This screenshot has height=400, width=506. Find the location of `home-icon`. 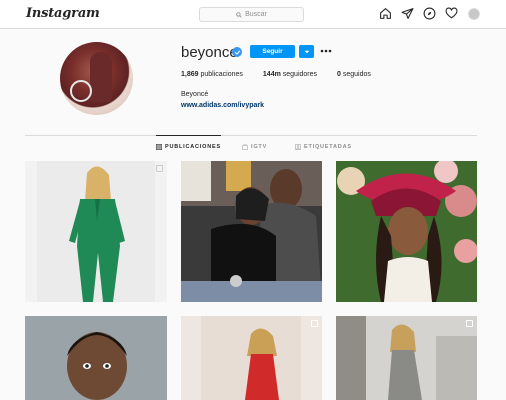

home-icon is located at coordinates (385, 13).